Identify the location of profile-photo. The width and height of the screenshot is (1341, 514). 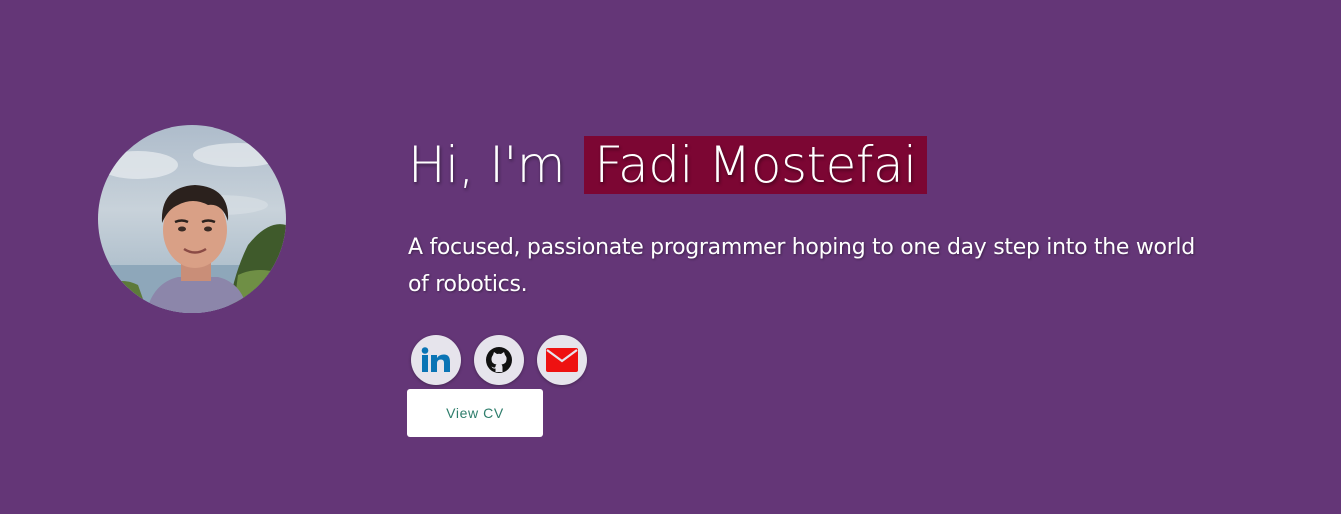
(192, 219).